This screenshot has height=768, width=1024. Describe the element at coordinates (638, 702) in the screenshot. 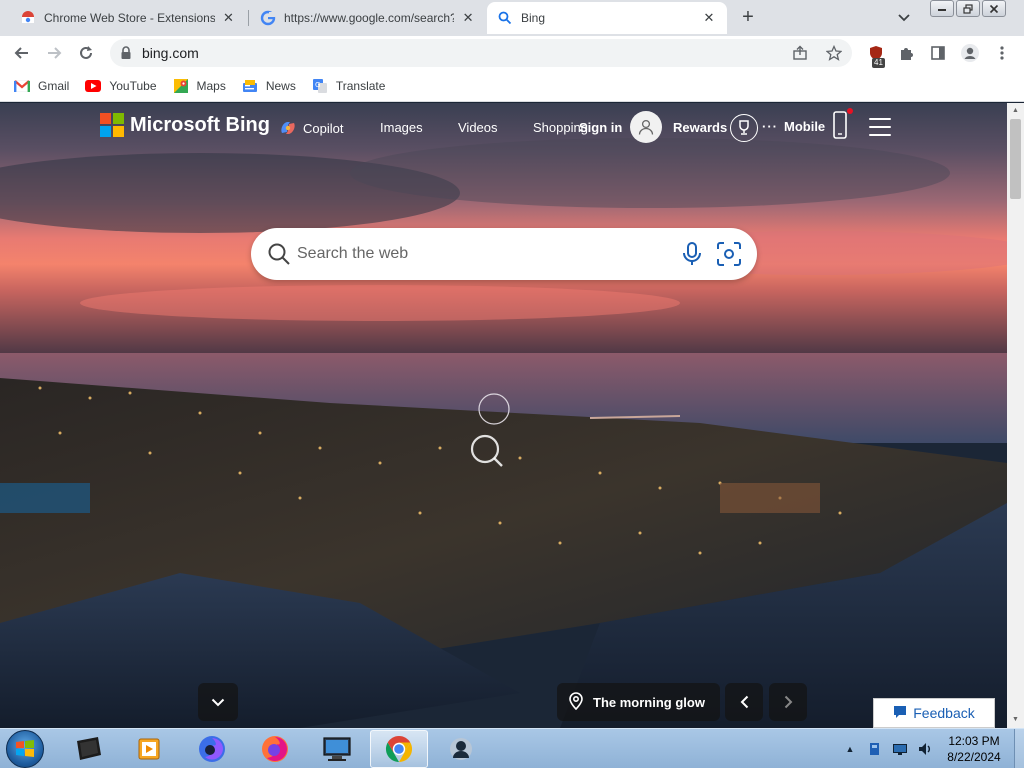

I see `image-info-button: The morning glow` at that location.